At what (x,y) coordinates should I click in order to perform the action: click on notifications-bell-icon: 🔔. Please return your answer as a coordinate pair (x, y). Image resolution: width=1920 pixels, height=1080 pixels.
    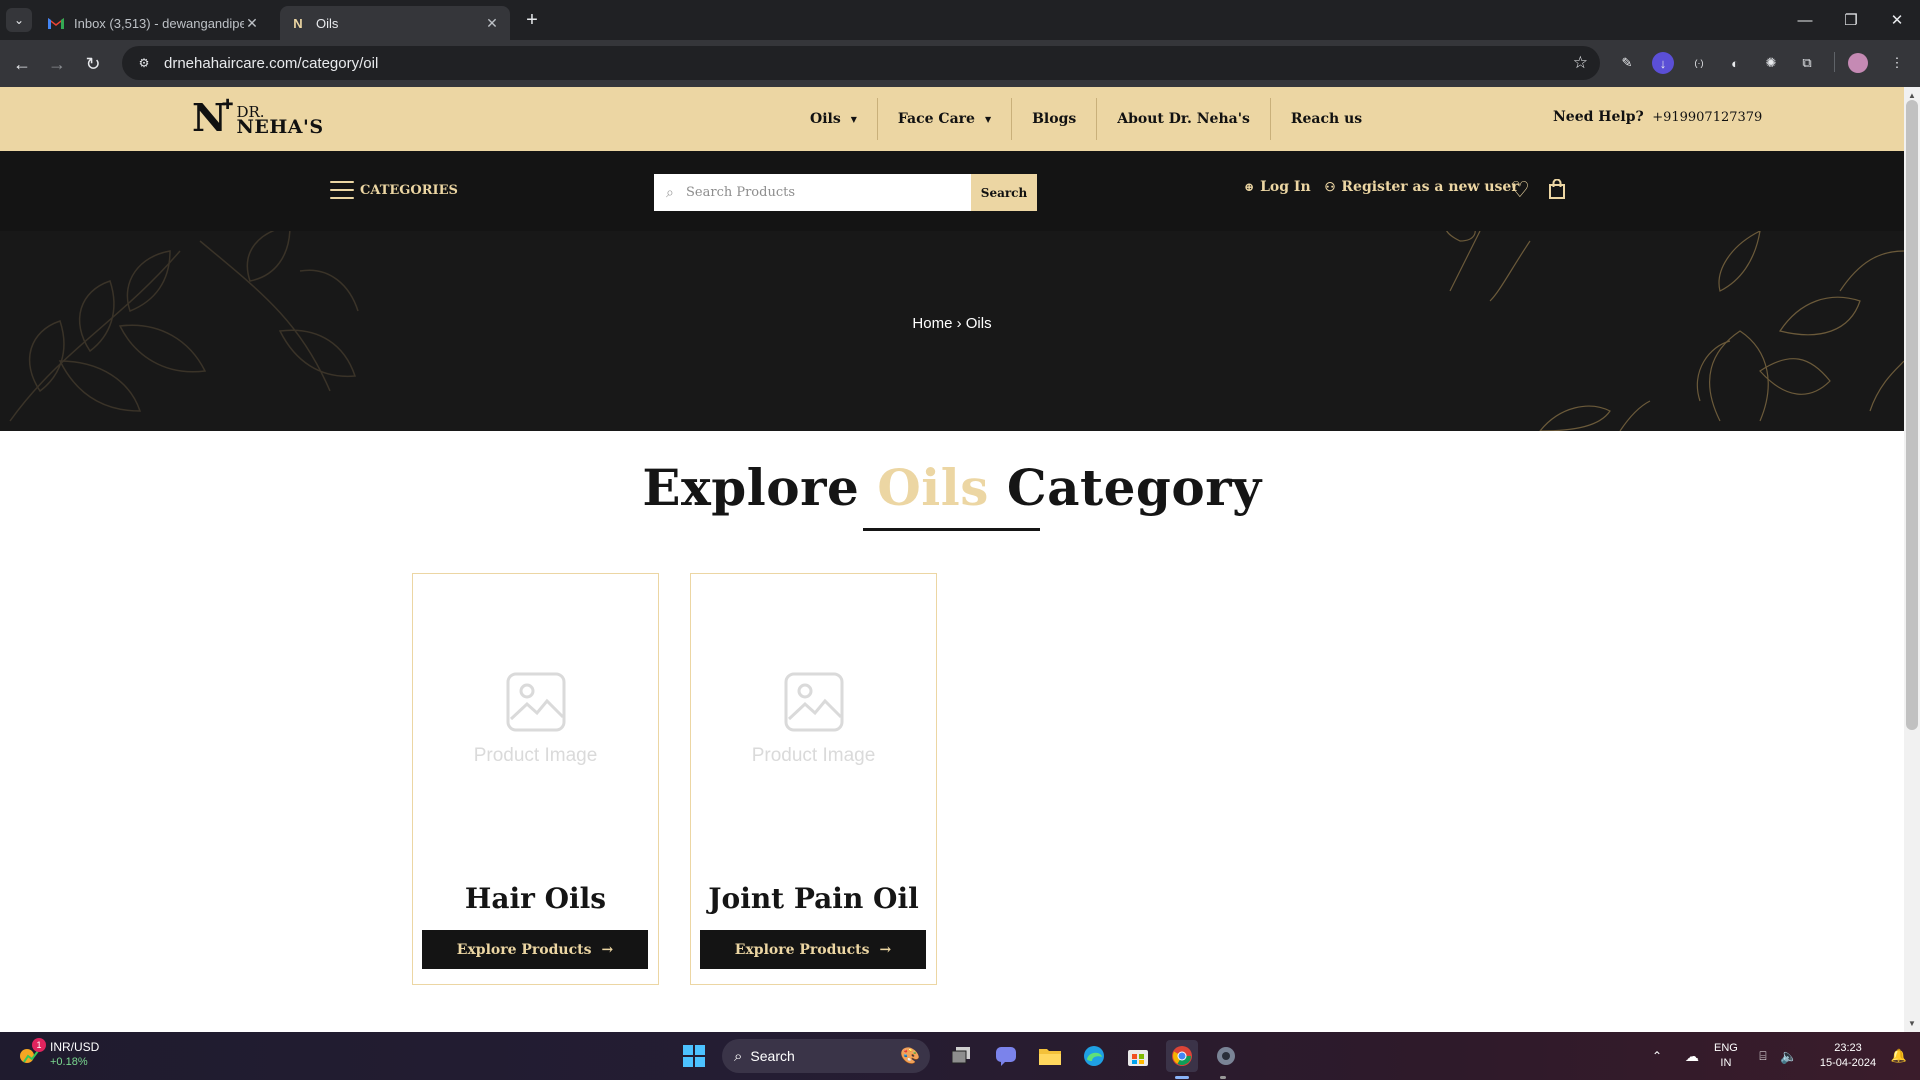
    Looking at the image, I should click on (1899, 1056).